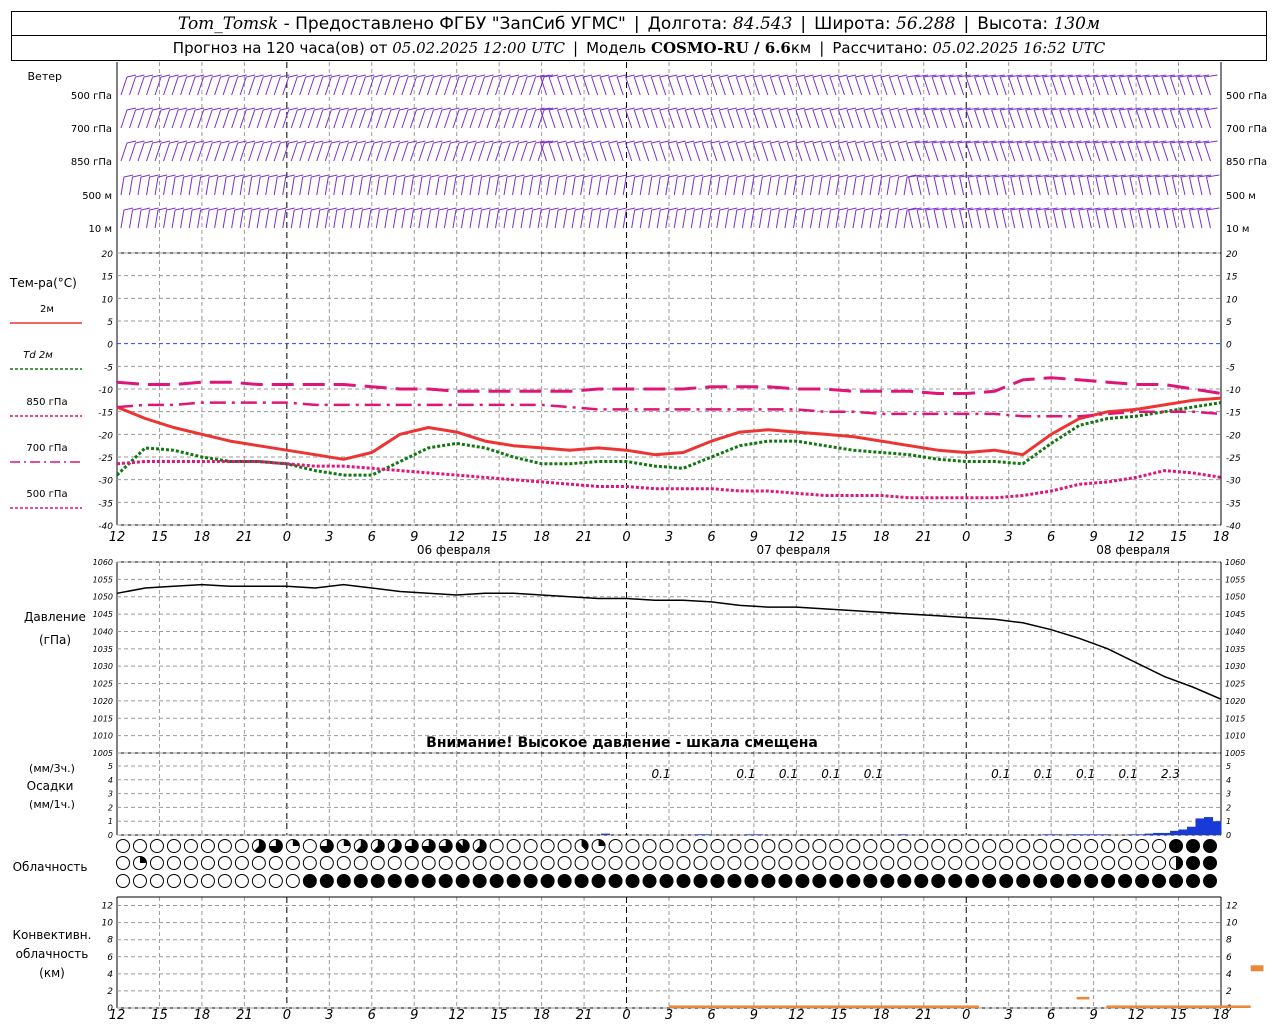  What do you see at coordinates (110, 807) in the screenshot?
I see `precip-tick-label: 2` at bounding box center [110, 807].